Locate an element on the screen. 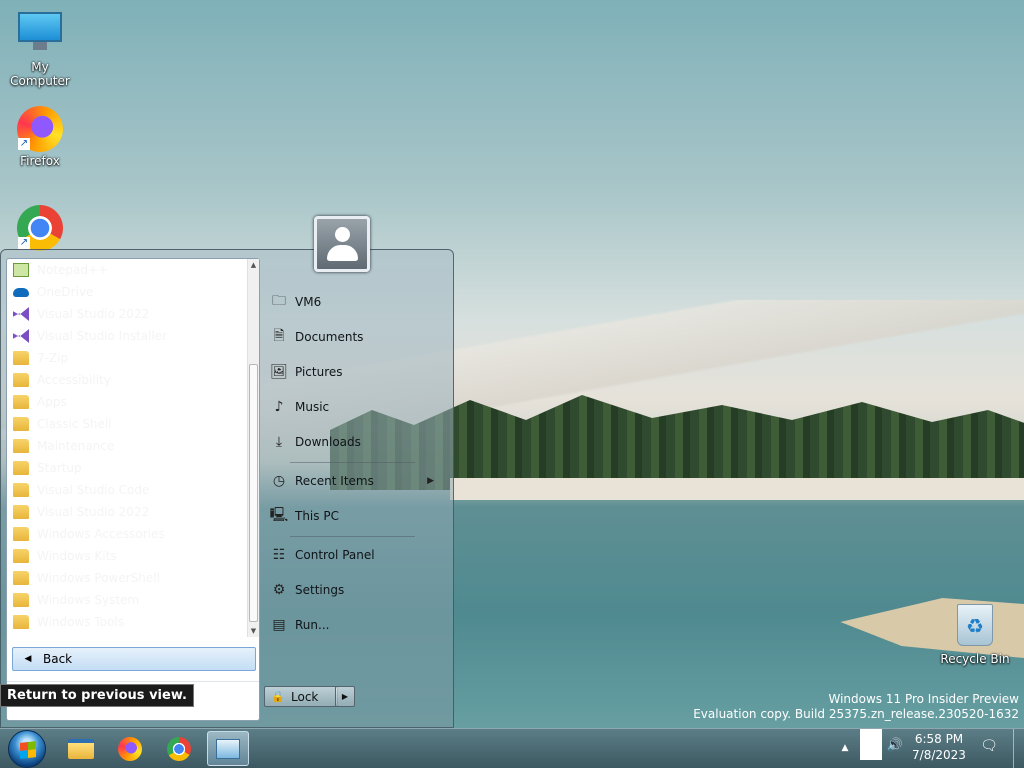  watermark-line1: Windows 11 Pro Insider Preview is located at coordinates (923, 699).